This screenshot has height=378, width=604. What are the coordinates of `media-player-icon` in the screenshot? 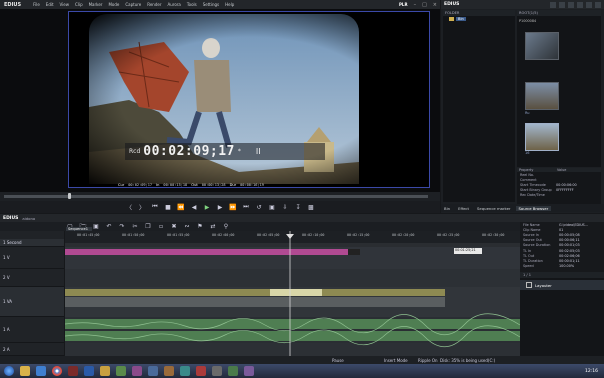 It's located at (41, 371).